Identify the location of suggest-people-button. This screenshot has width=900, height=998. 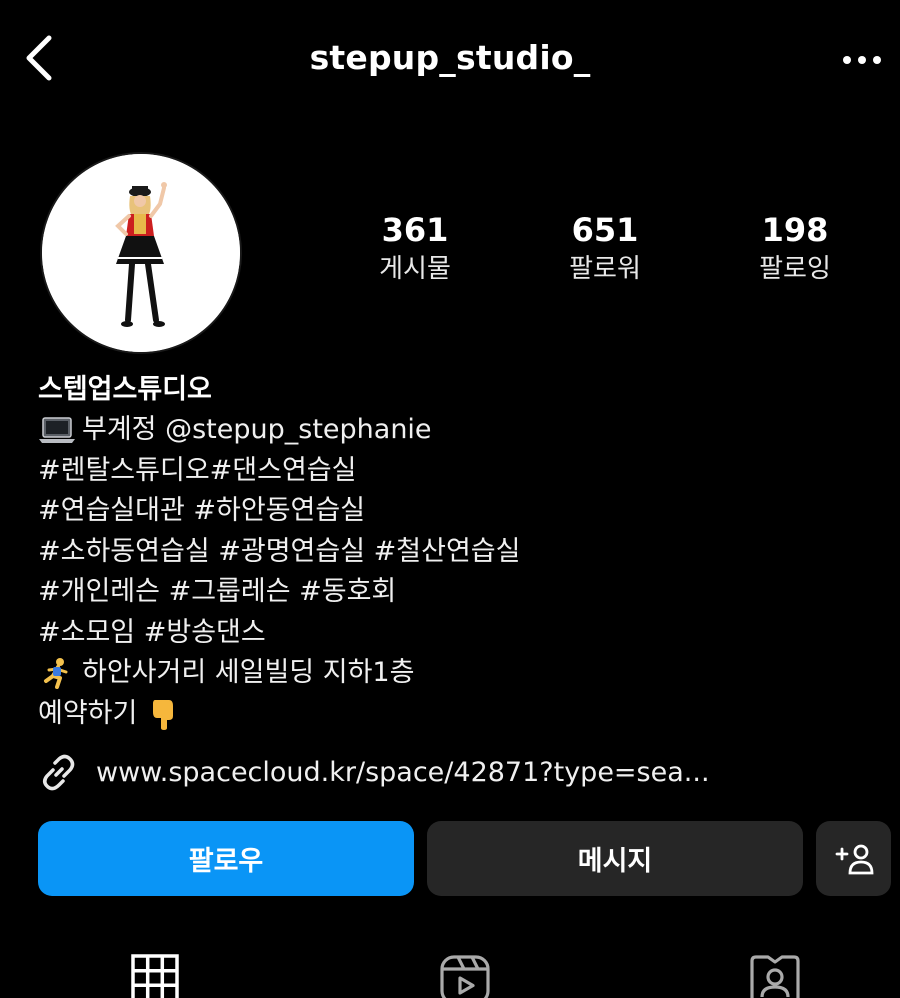
(853, 858).